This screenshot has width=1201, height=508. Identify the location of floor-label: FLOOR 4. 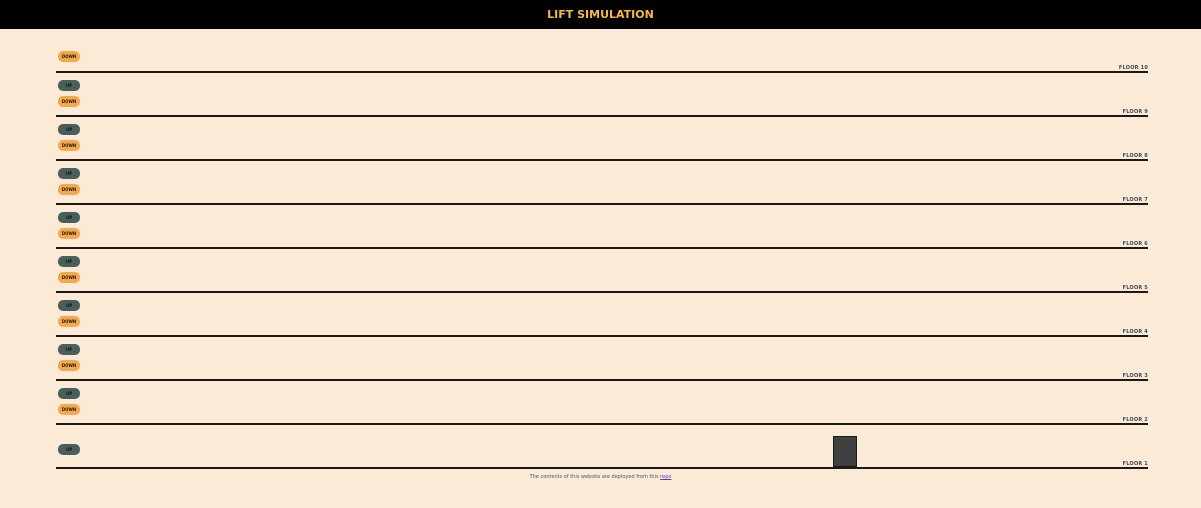
(1135, 332).